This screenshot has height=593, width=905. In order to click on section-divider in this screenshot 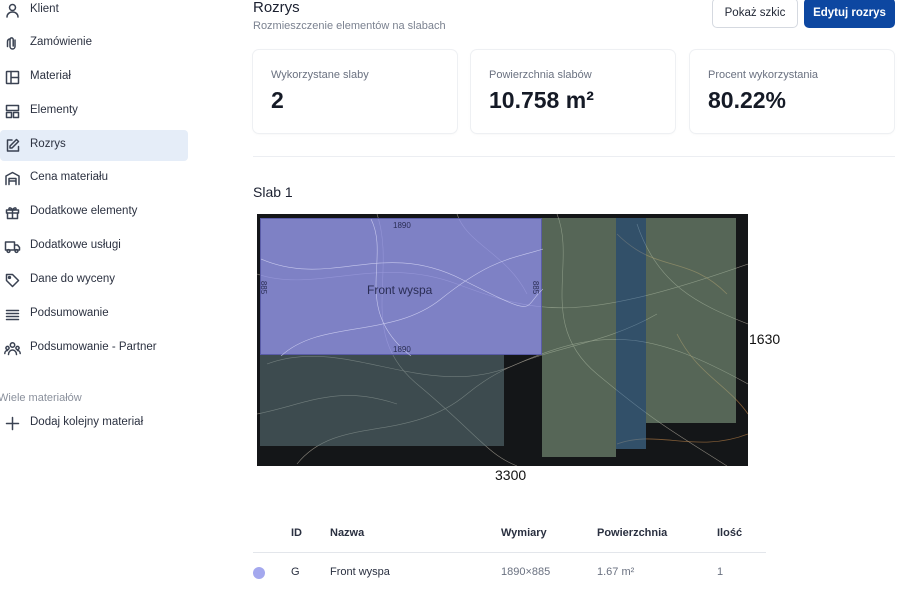, I will do `click(574, 156)`.